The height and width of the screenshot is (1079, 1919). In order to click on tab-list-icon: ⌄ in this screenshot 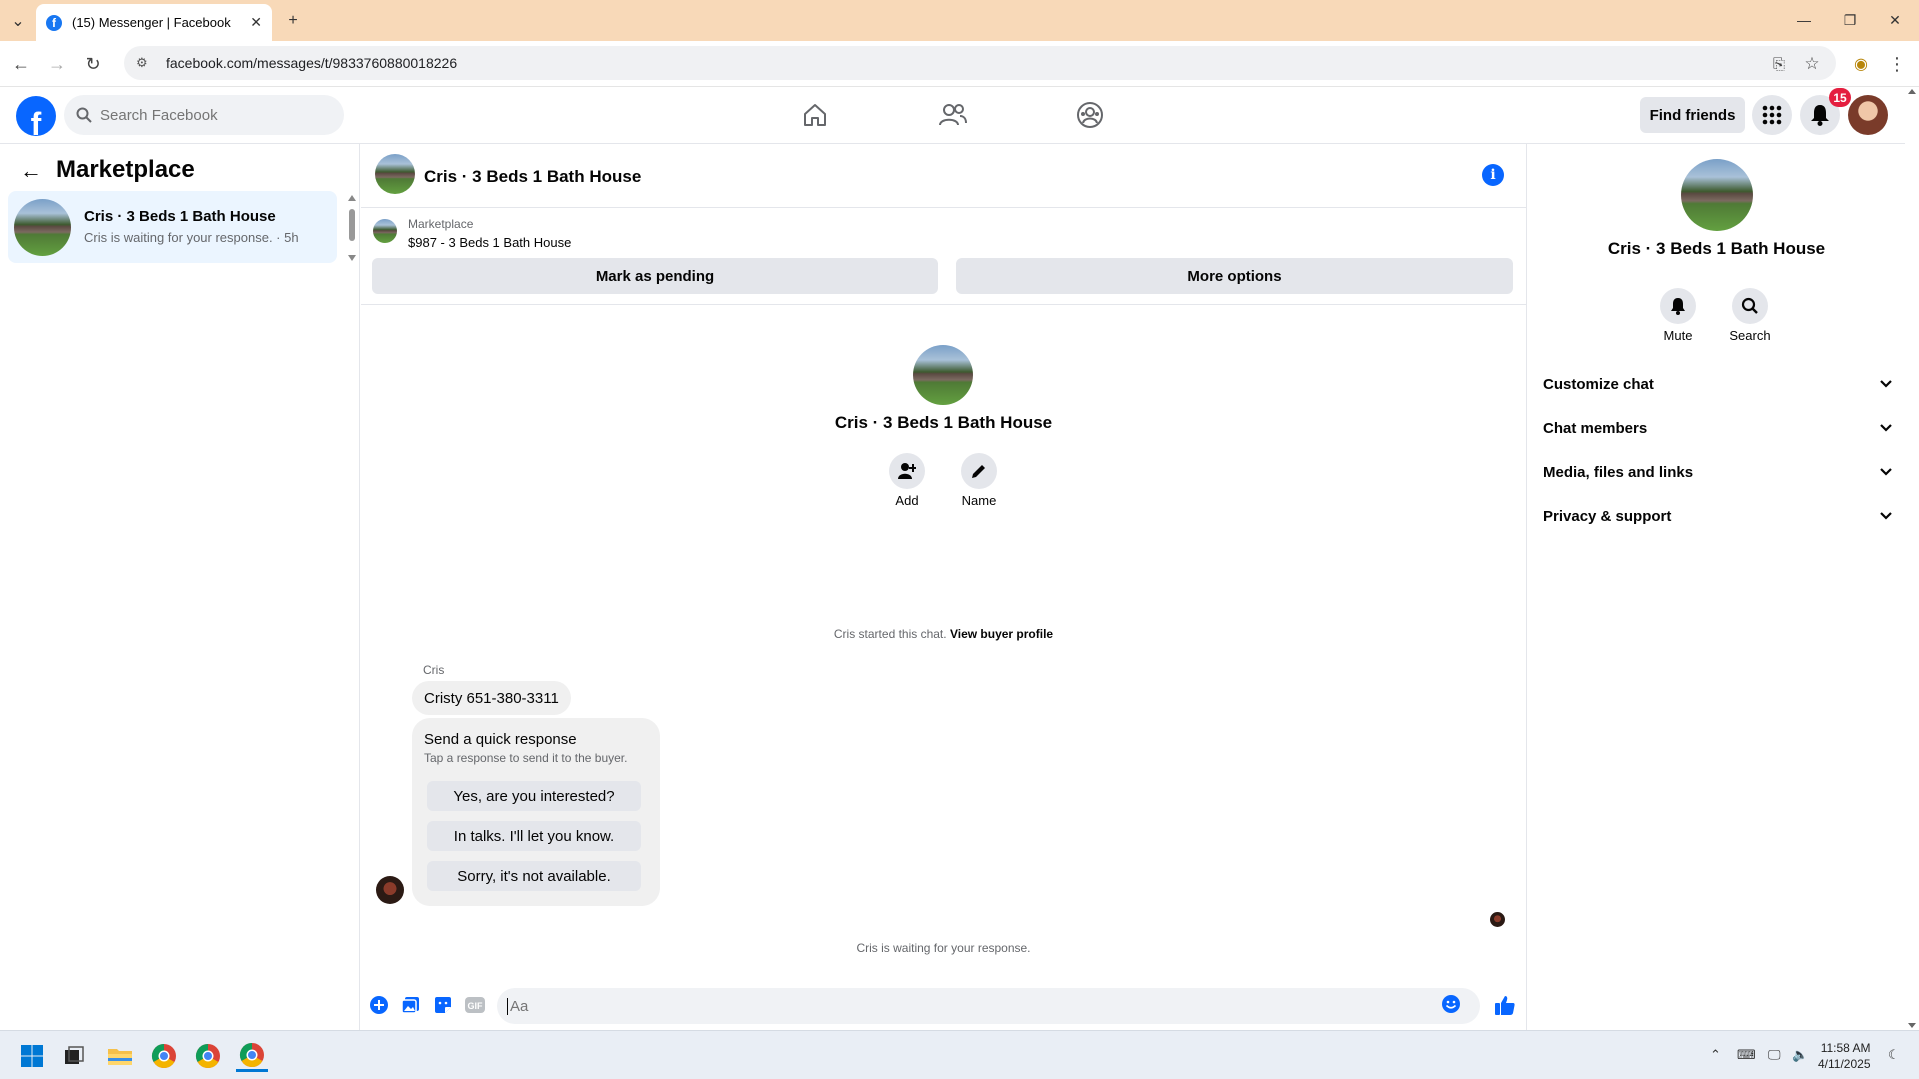, I will do `click(18, 21)`.